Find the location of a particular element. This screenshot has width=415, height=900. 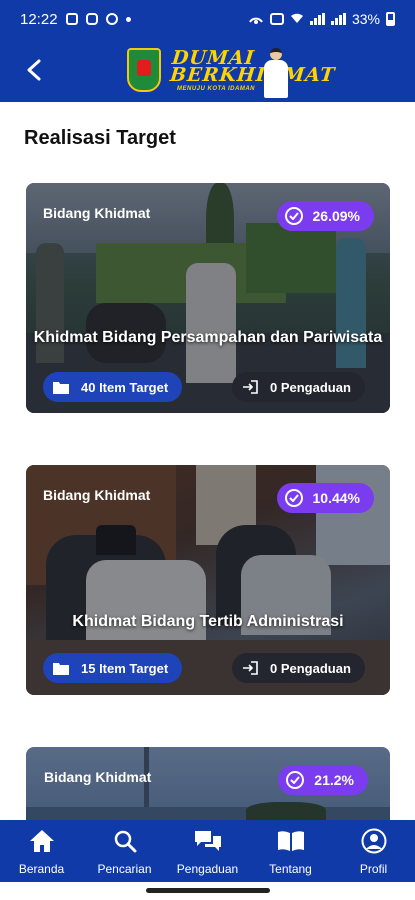

chat-icon is located at coordinates (208, 841).